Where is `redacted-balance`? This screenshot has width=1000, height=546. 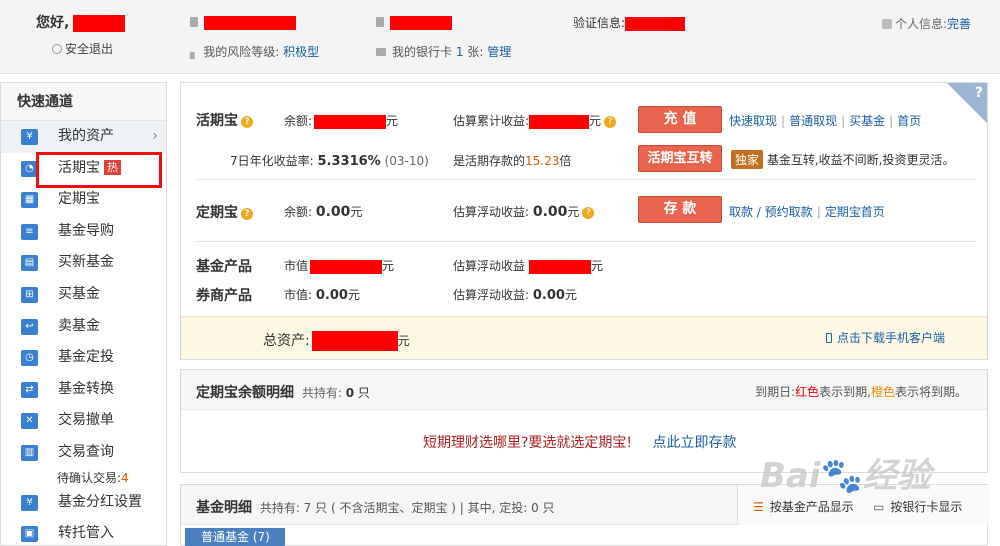
redacted-balance is located at coordinates (350, 121).